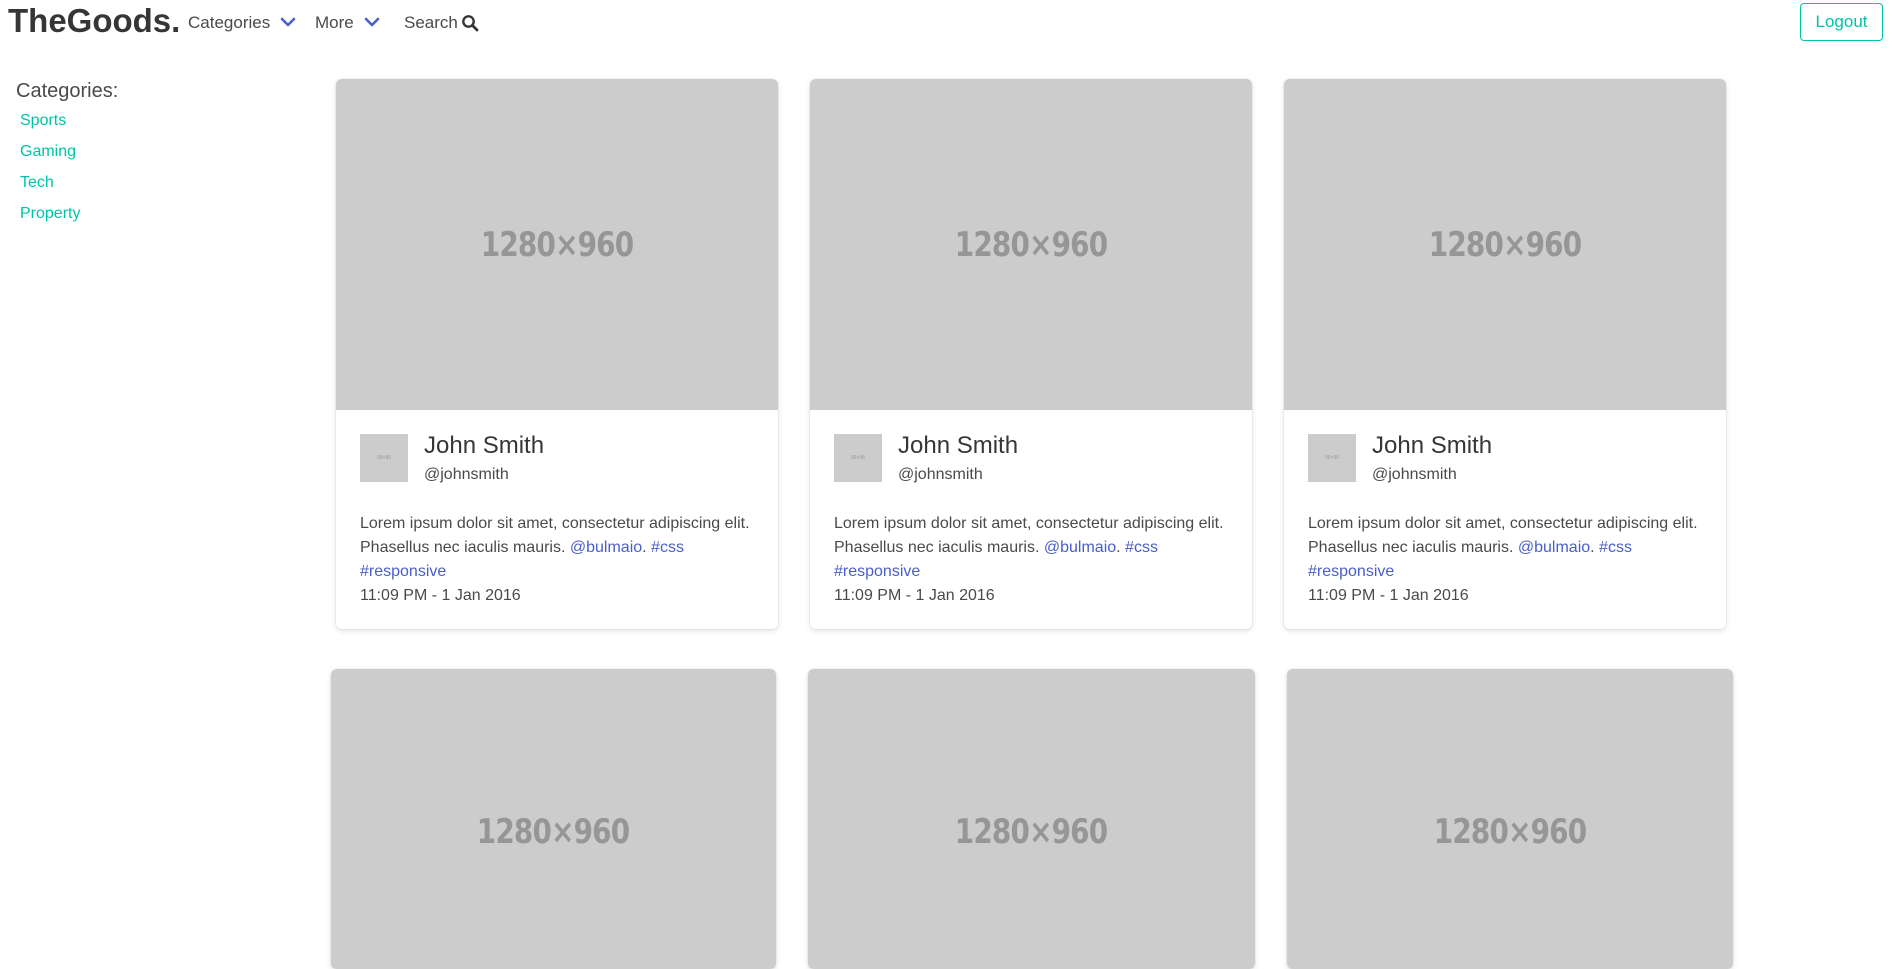 Image resolution: width=1892 pixels, height=969 pixels. I want to click on categories-dropdown: Categories, so click(243, 23).